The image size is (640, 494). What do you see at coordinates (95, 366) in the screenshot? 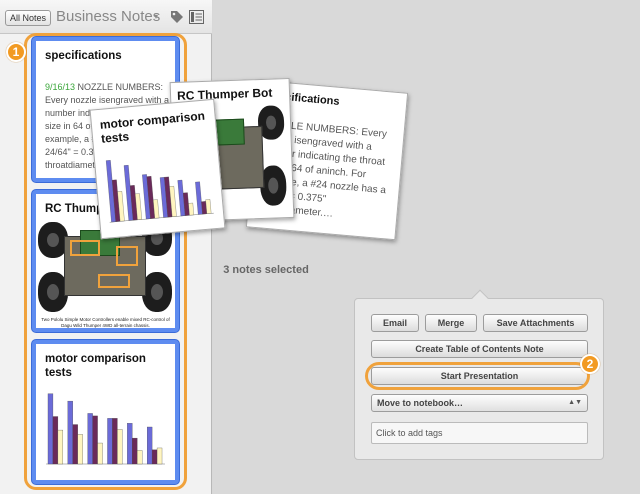
I see `note-title: motor comparison tests` at bounding box center [95, 366].